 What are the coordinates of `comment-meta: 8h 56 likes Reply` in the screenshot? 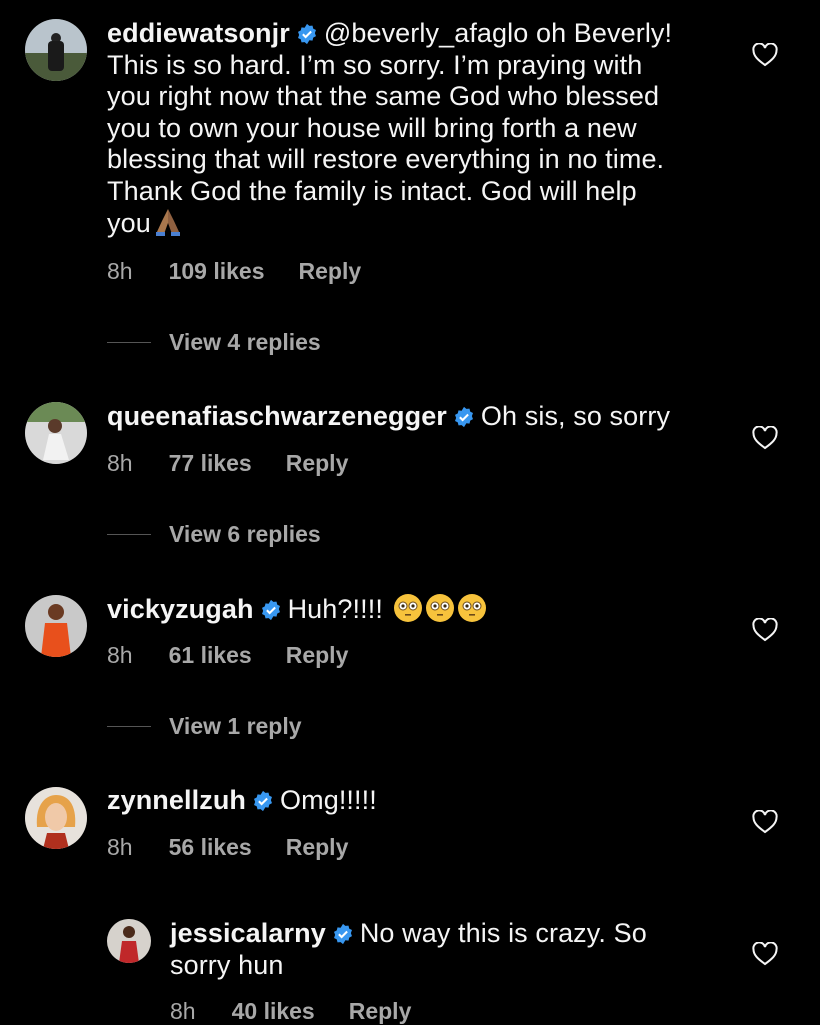 It's located at (227, 847).